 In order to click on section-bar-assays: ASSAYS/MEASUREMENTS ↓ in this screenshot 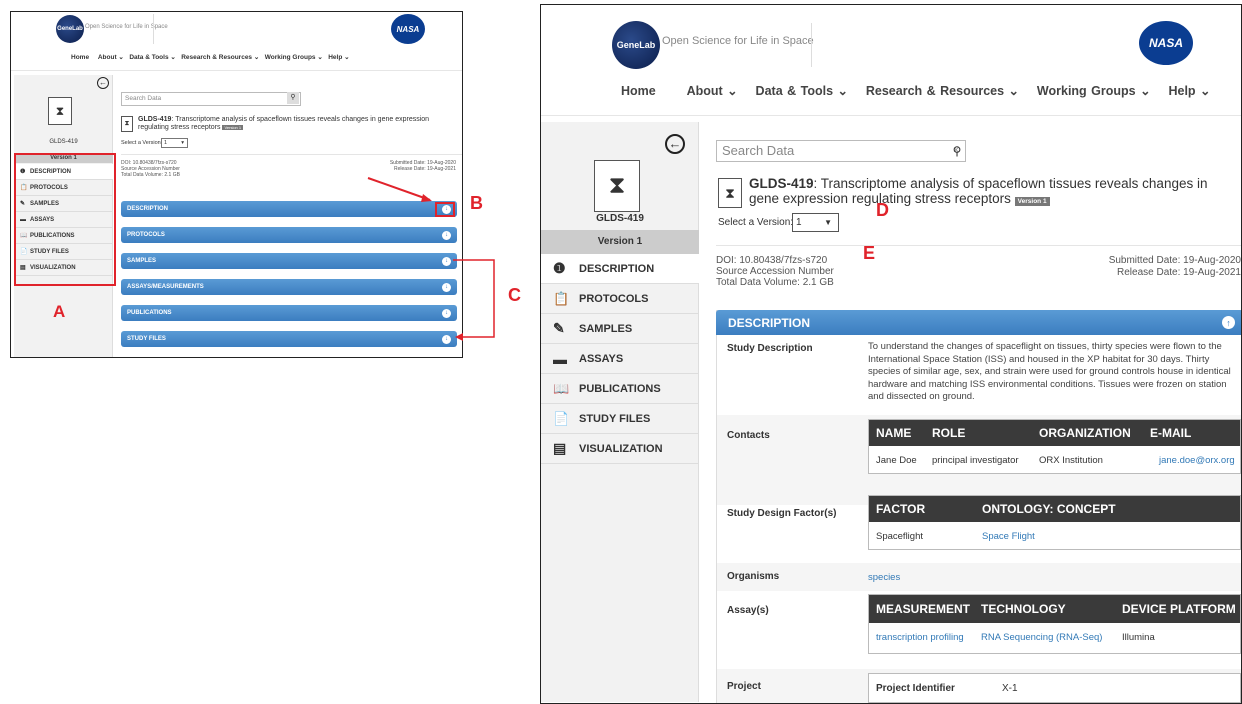, I will do `click(289, 287)`.